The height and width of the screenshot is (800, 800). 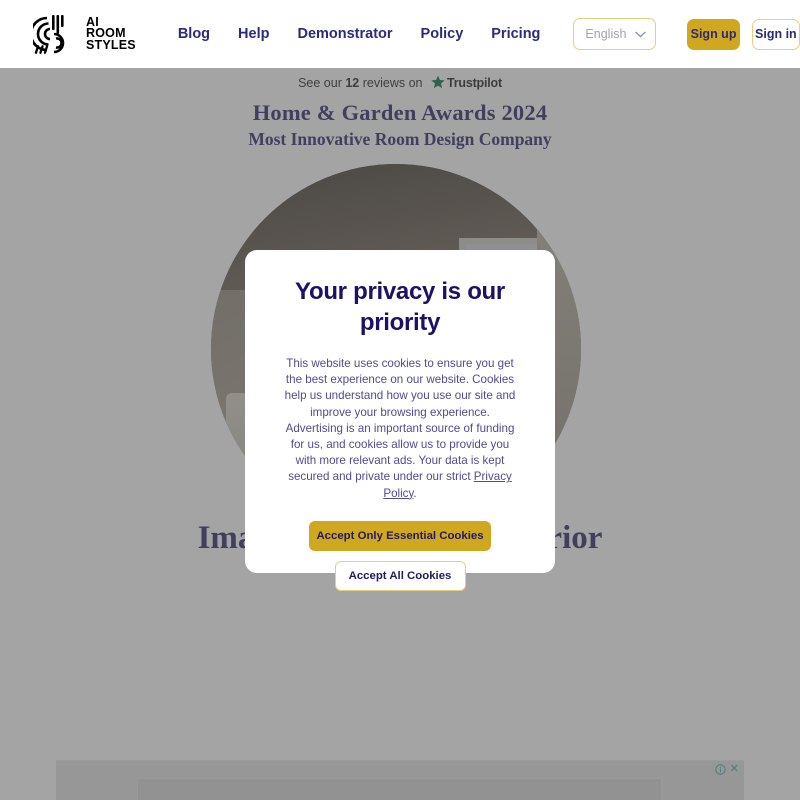 I want to click on sign-up-button: Sign up, so click(x=713, y=34).